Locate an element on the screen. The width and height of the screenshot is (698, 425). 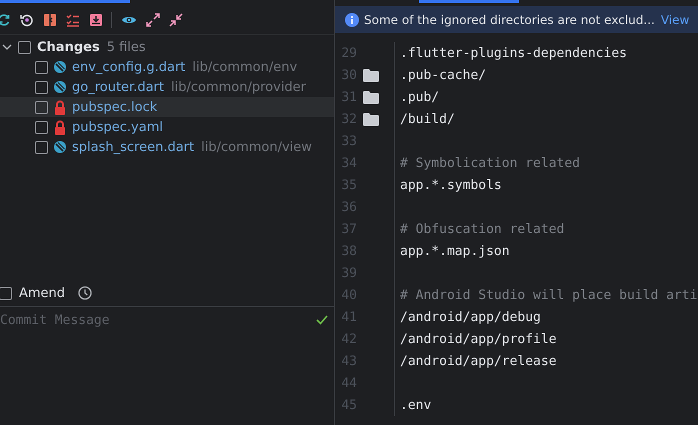
file-name: env_config.g.dart is located at coordinates (129, 67).